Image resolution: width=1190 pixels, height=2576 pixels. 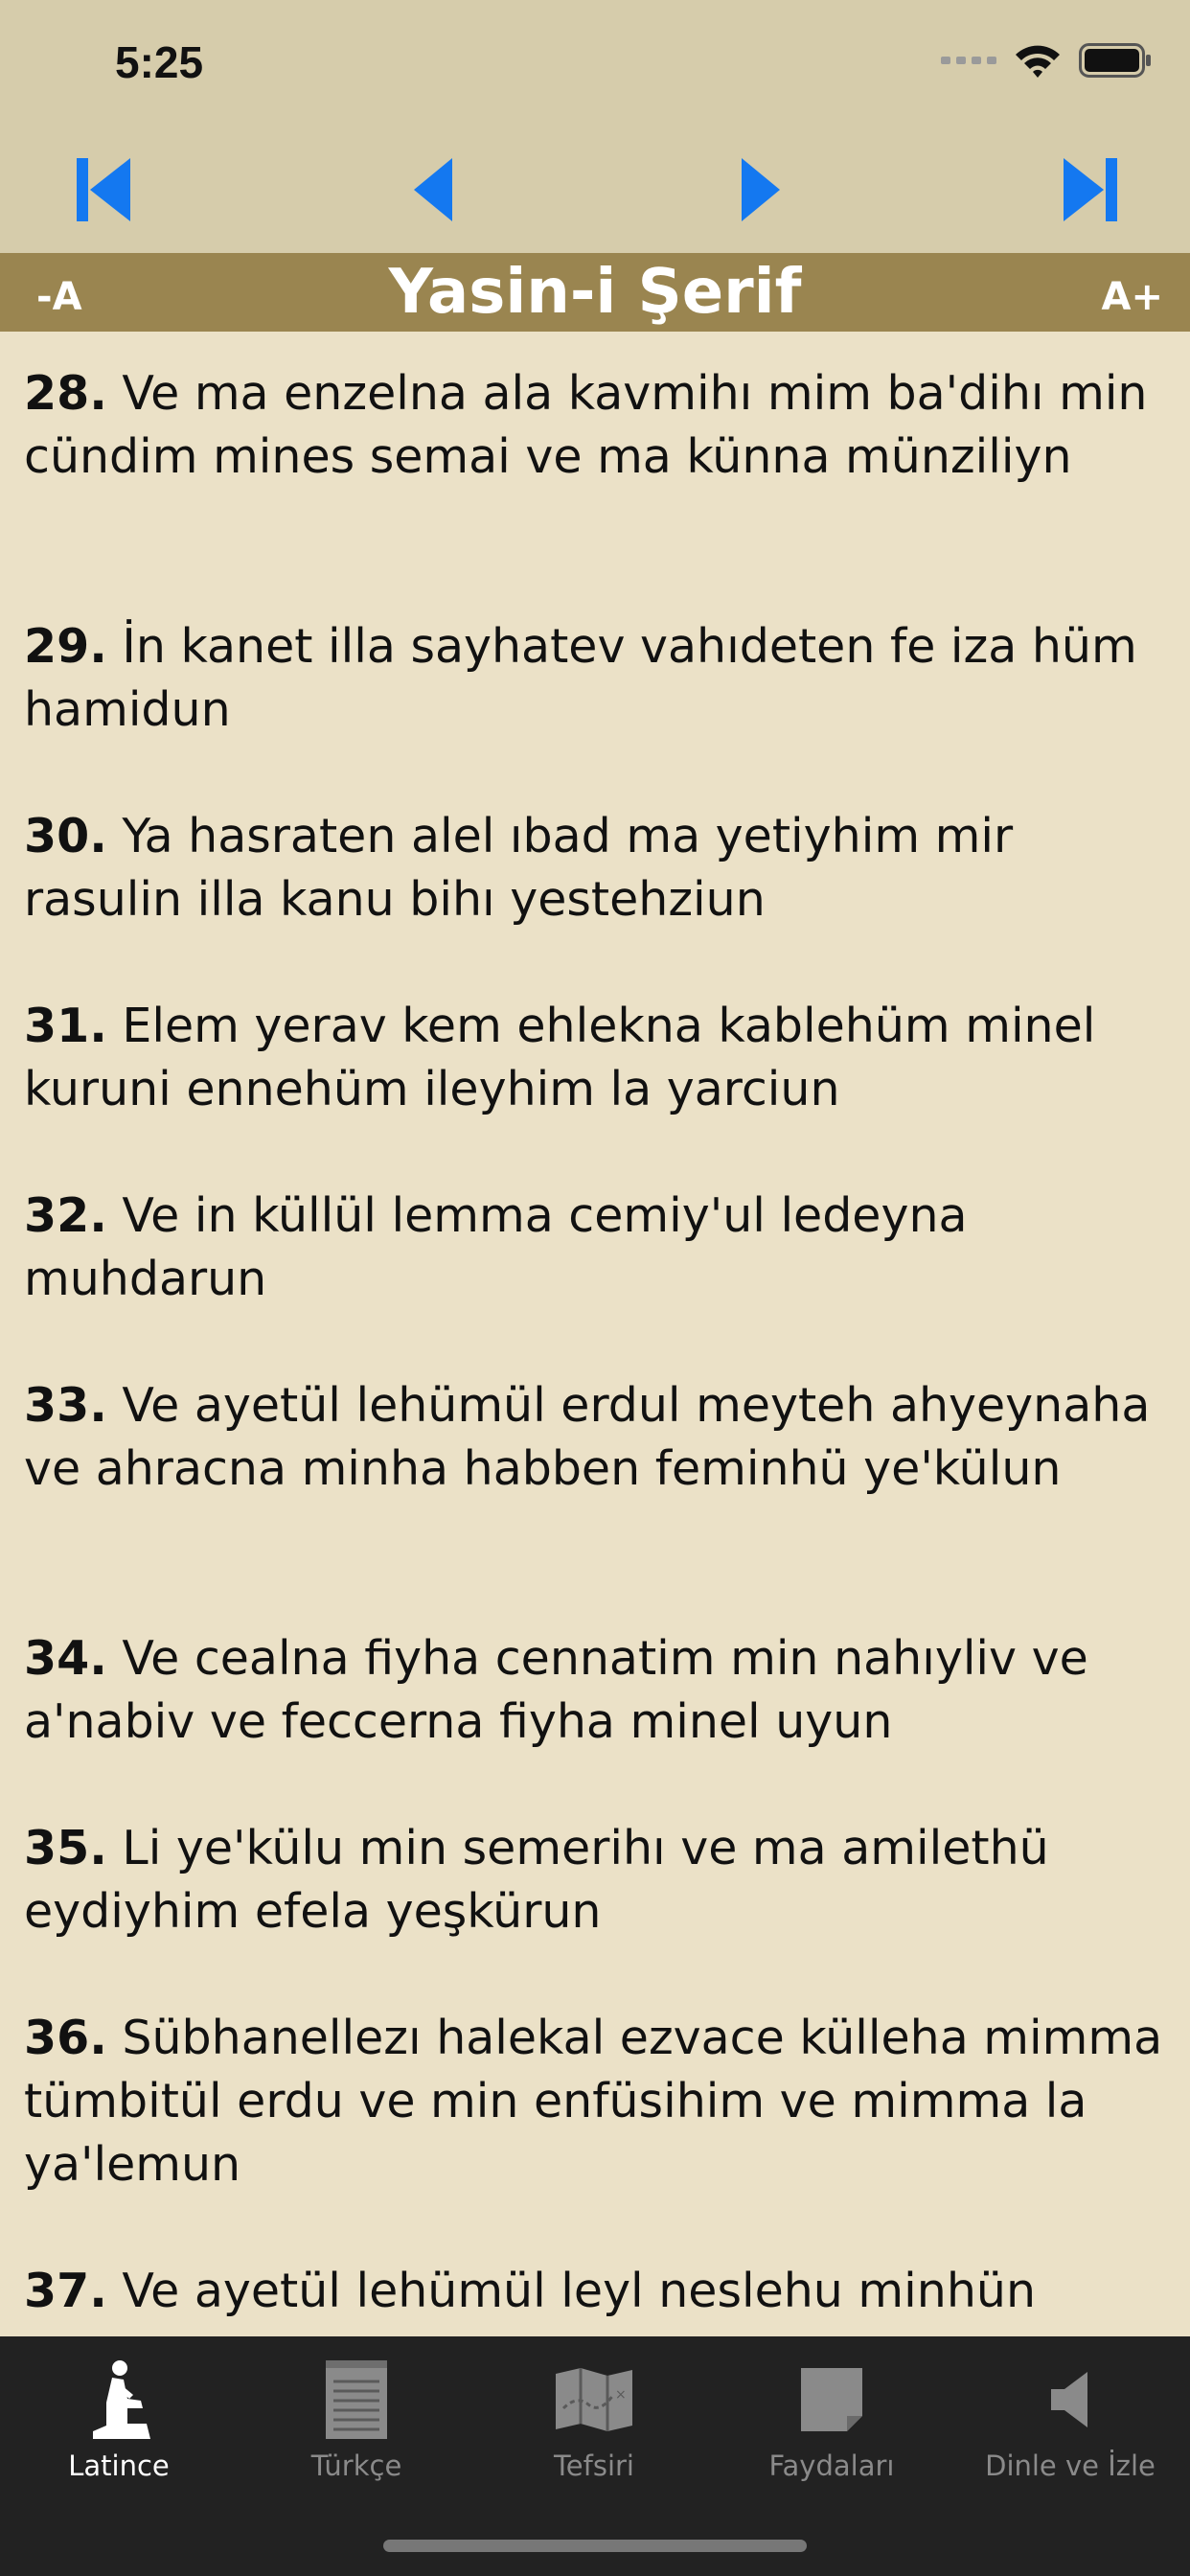 I want to click on tab-label: Faydaları, so click(x=832, y=2466).